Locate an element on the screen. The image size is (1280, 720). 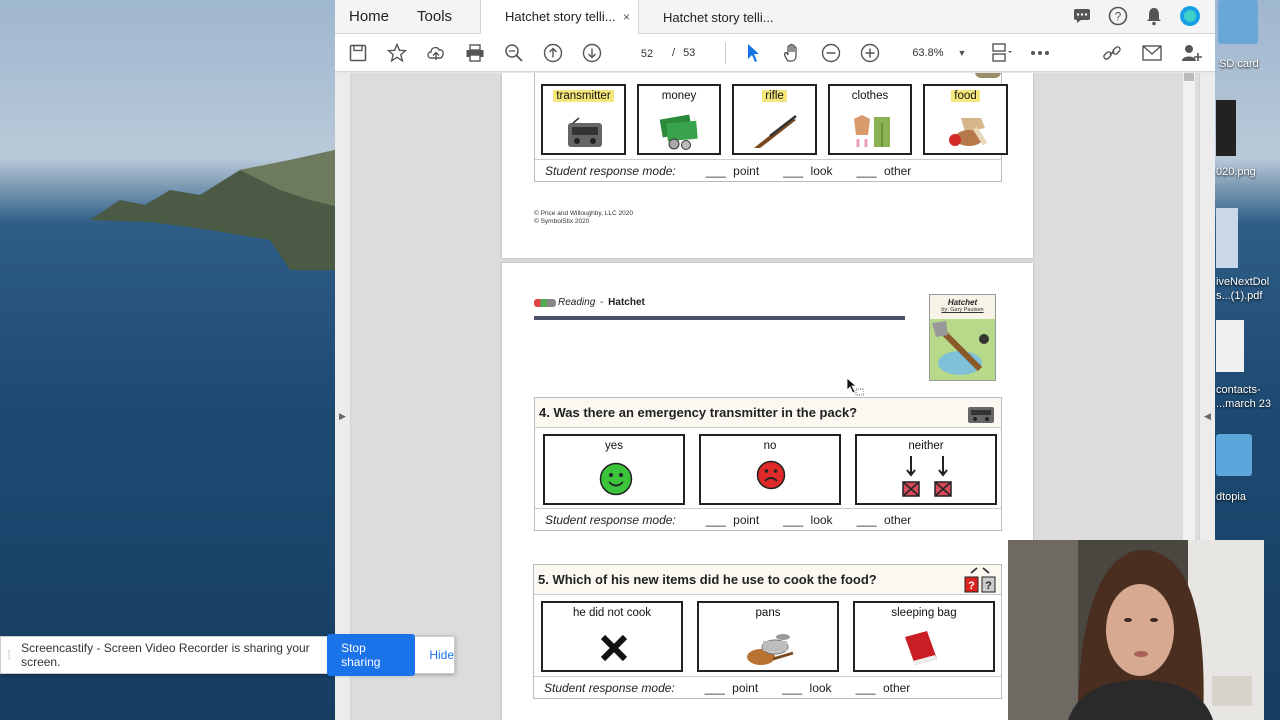
zoom-level-select: 63.8% ▼ is located at coordinates (939, 53).